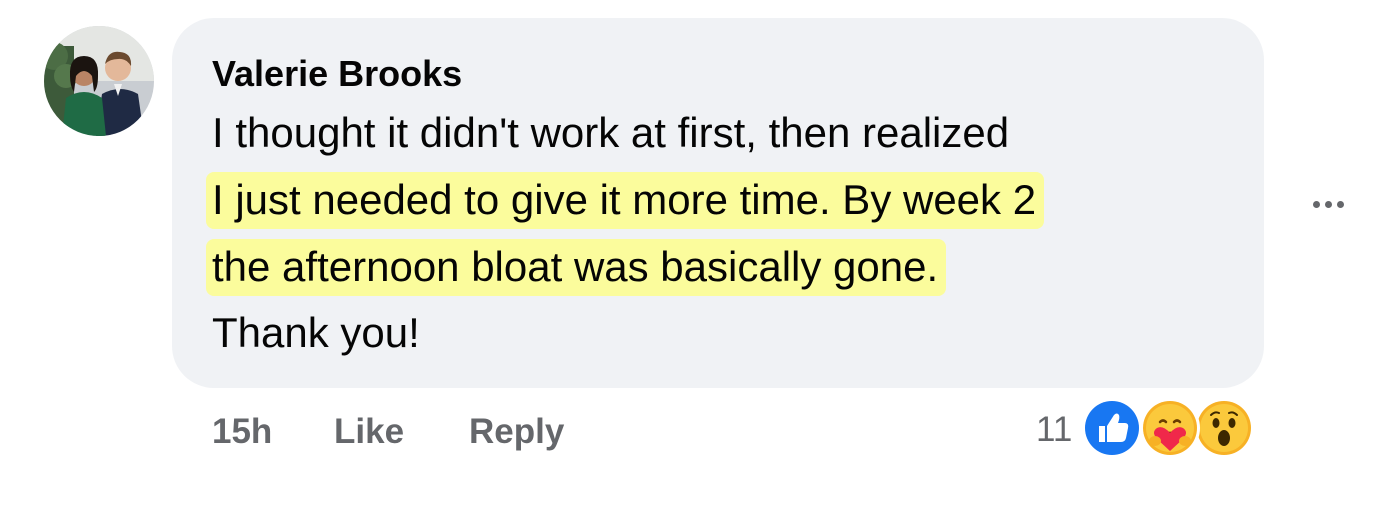  I want to click on like-button: Like, so click(369, 432).